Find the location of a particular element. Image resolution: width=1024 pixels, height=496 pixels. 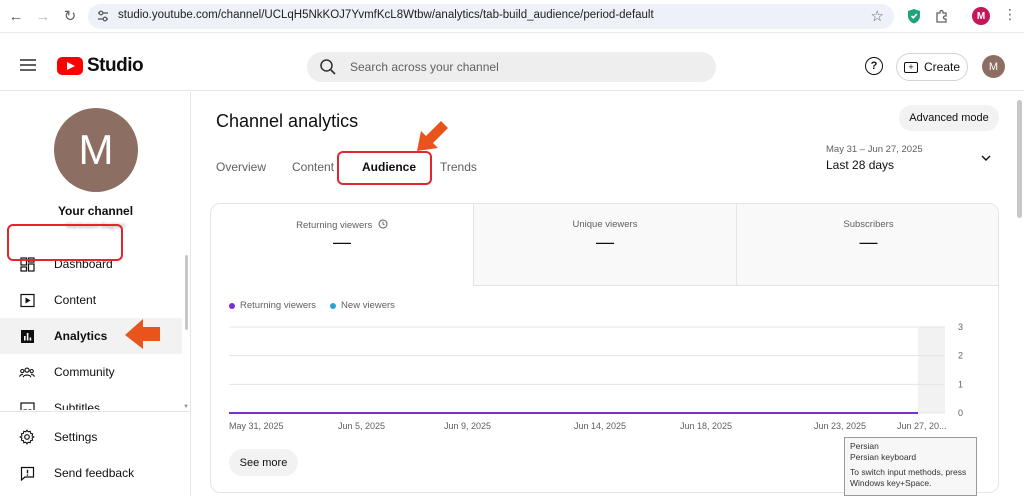

sidebar-item-settings: Settings is located at coordinates (91, 437).